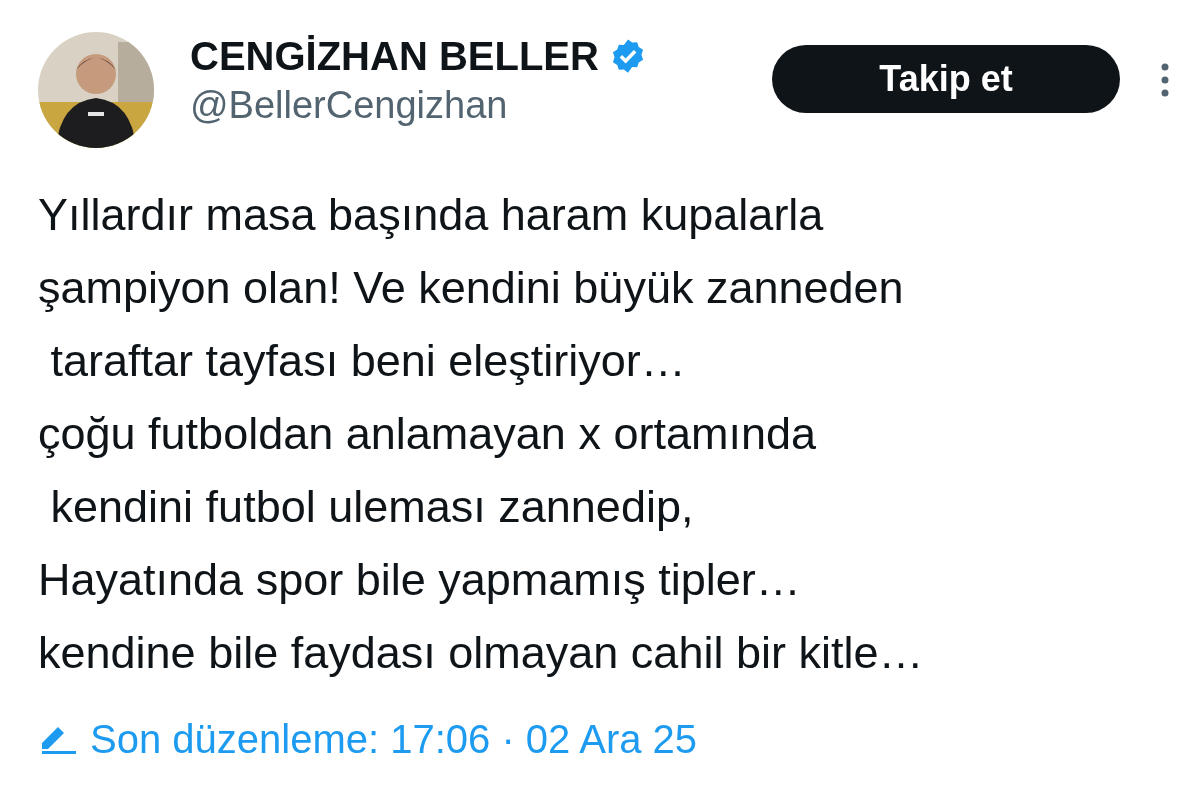 The width and height of the screenshot is (1200, 790). Describe the element at coordinates (946, 79) in the screenshot. I see `follow-button: Takip et` at that location.